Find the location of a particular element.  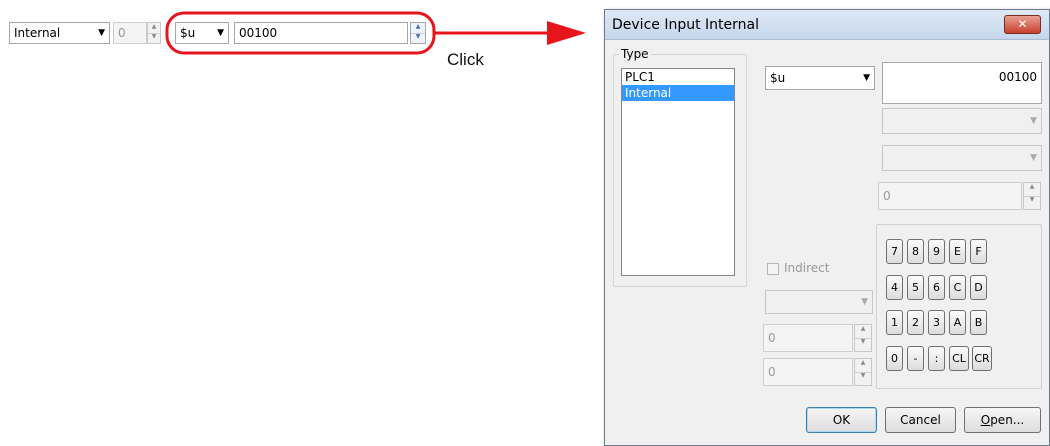

arrow-head-icon is located at coordinates (566, 33).